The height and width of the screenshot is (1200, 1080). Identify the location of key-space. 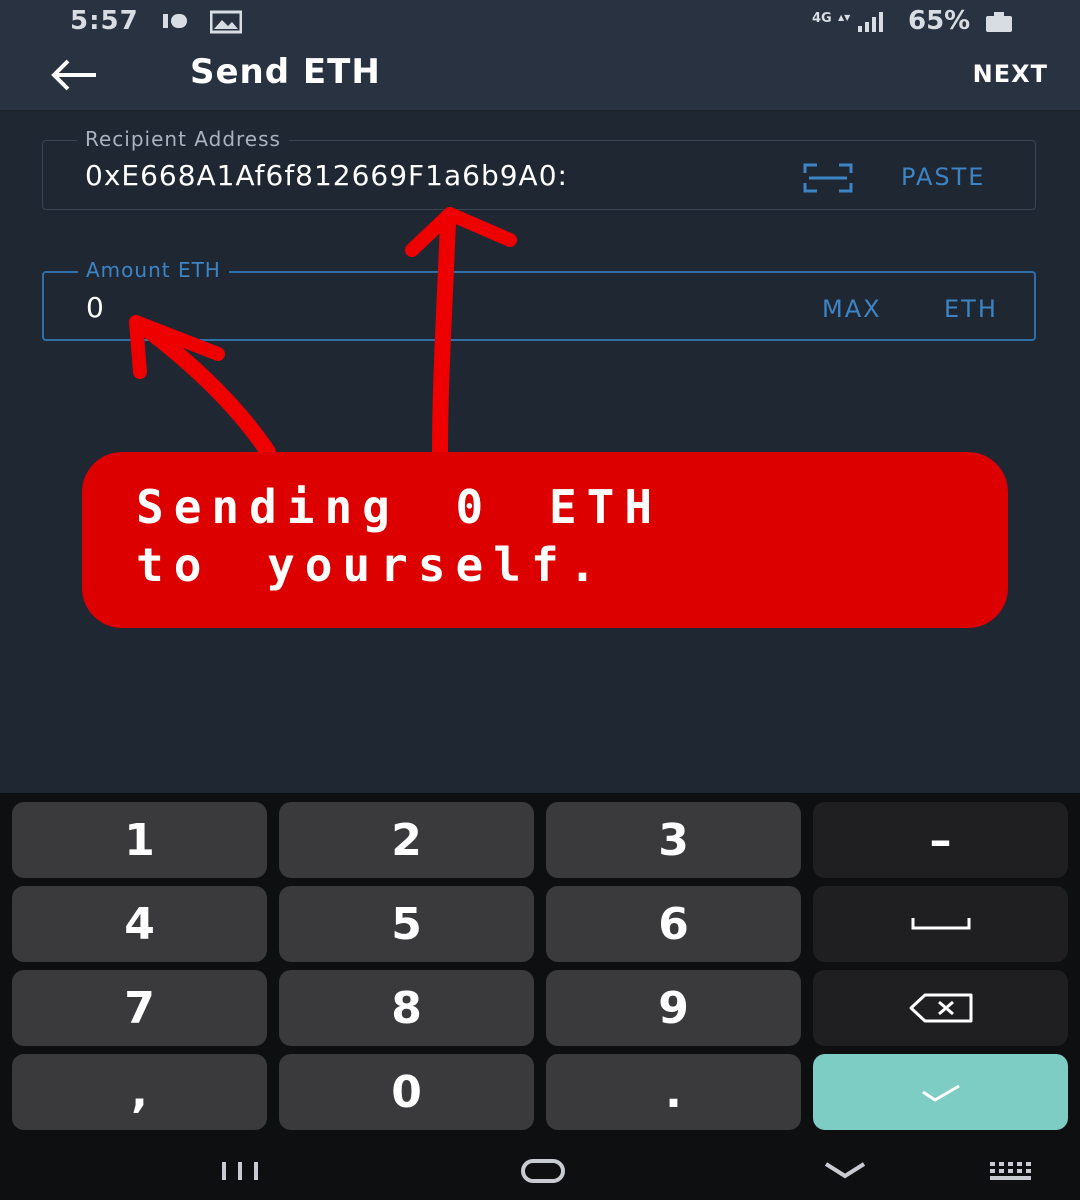
(940, 924).